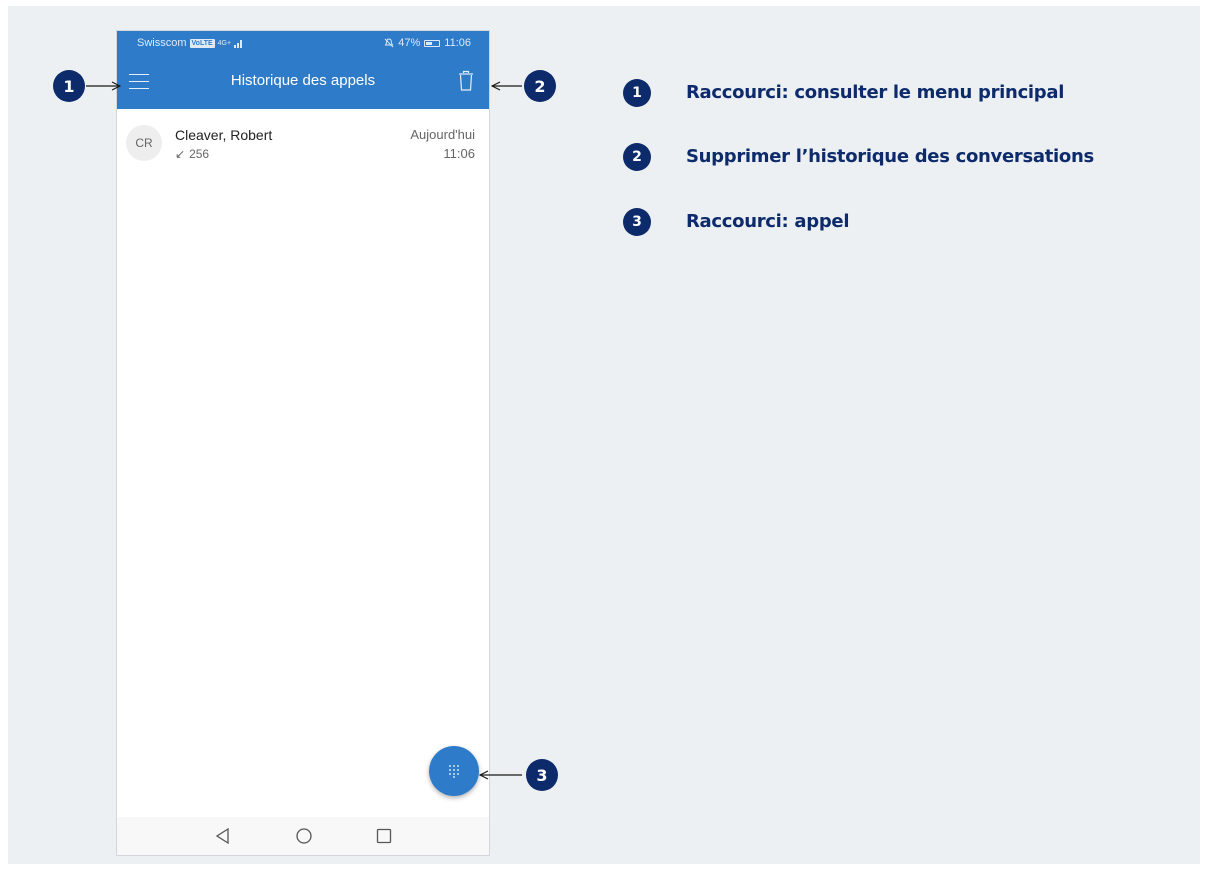  I want to click on call-number: 256, so click(199, 154).